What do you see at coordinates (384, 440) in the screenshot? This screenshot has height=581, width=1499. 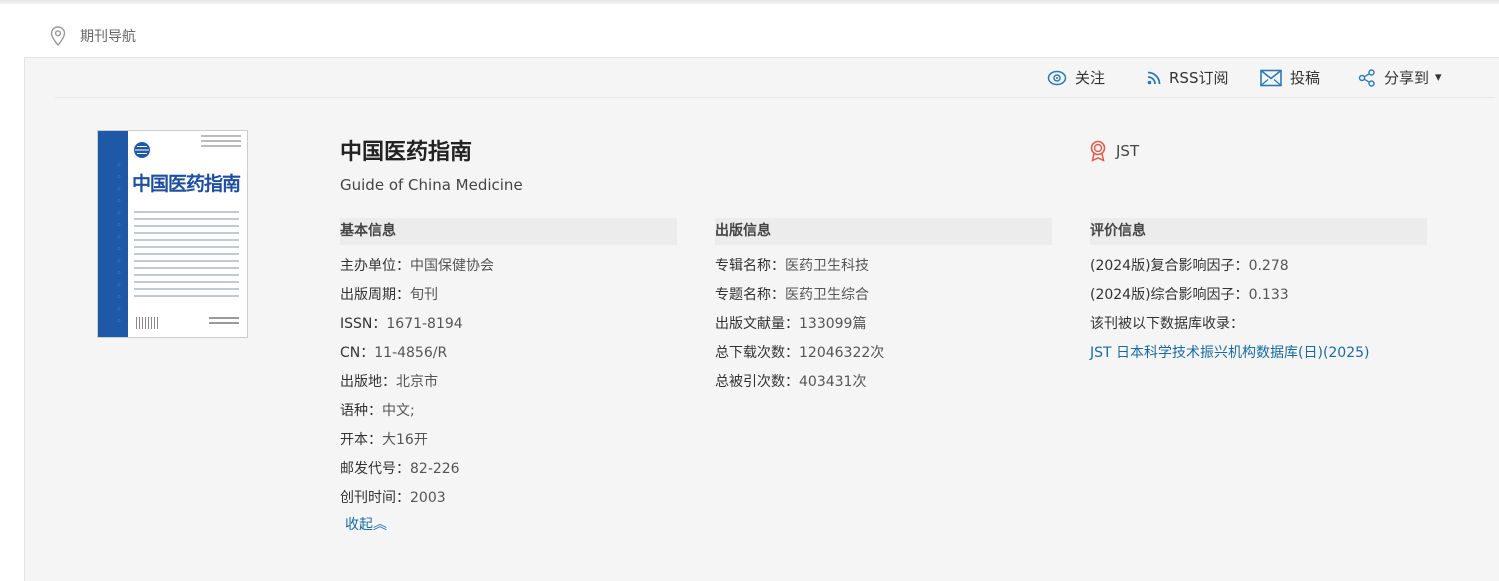 I see `info-row: 开本：大16开` at bounding box center [384, 440].